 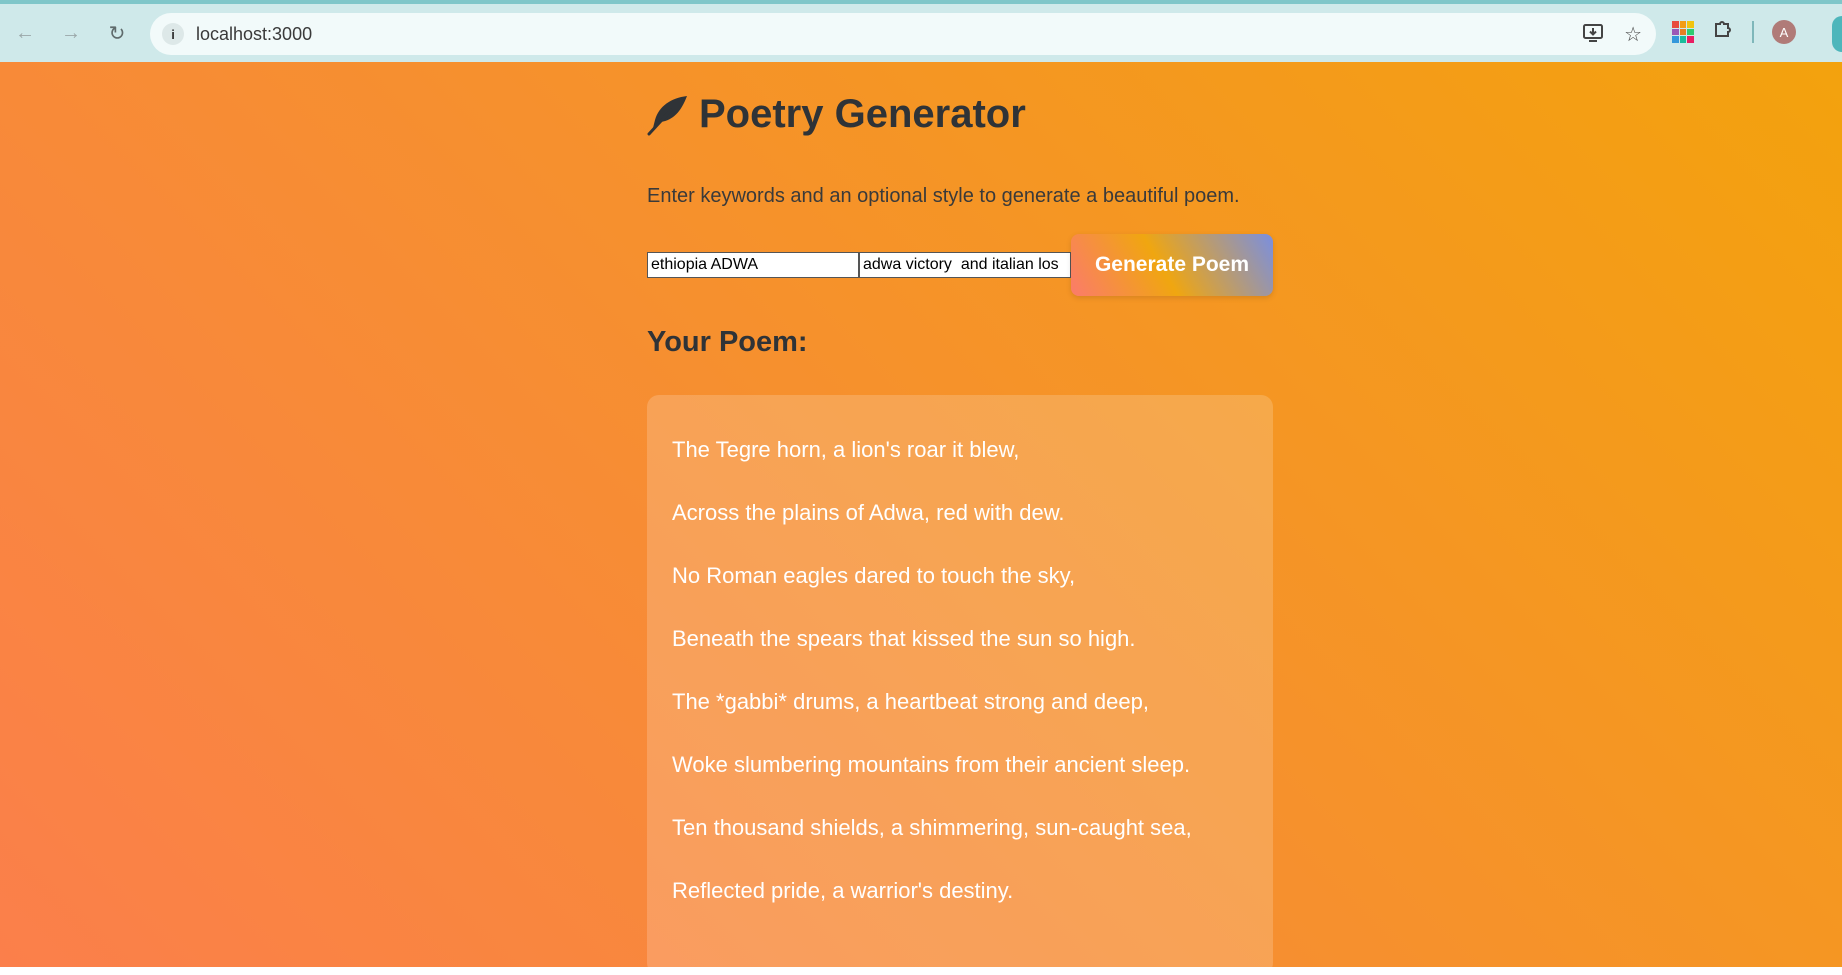 What do you see at coordinates (868, 512) in the screenshot?
I see `poem-line: Across the plains of Adwa, red with dew.` at bounding box center [868, 512].